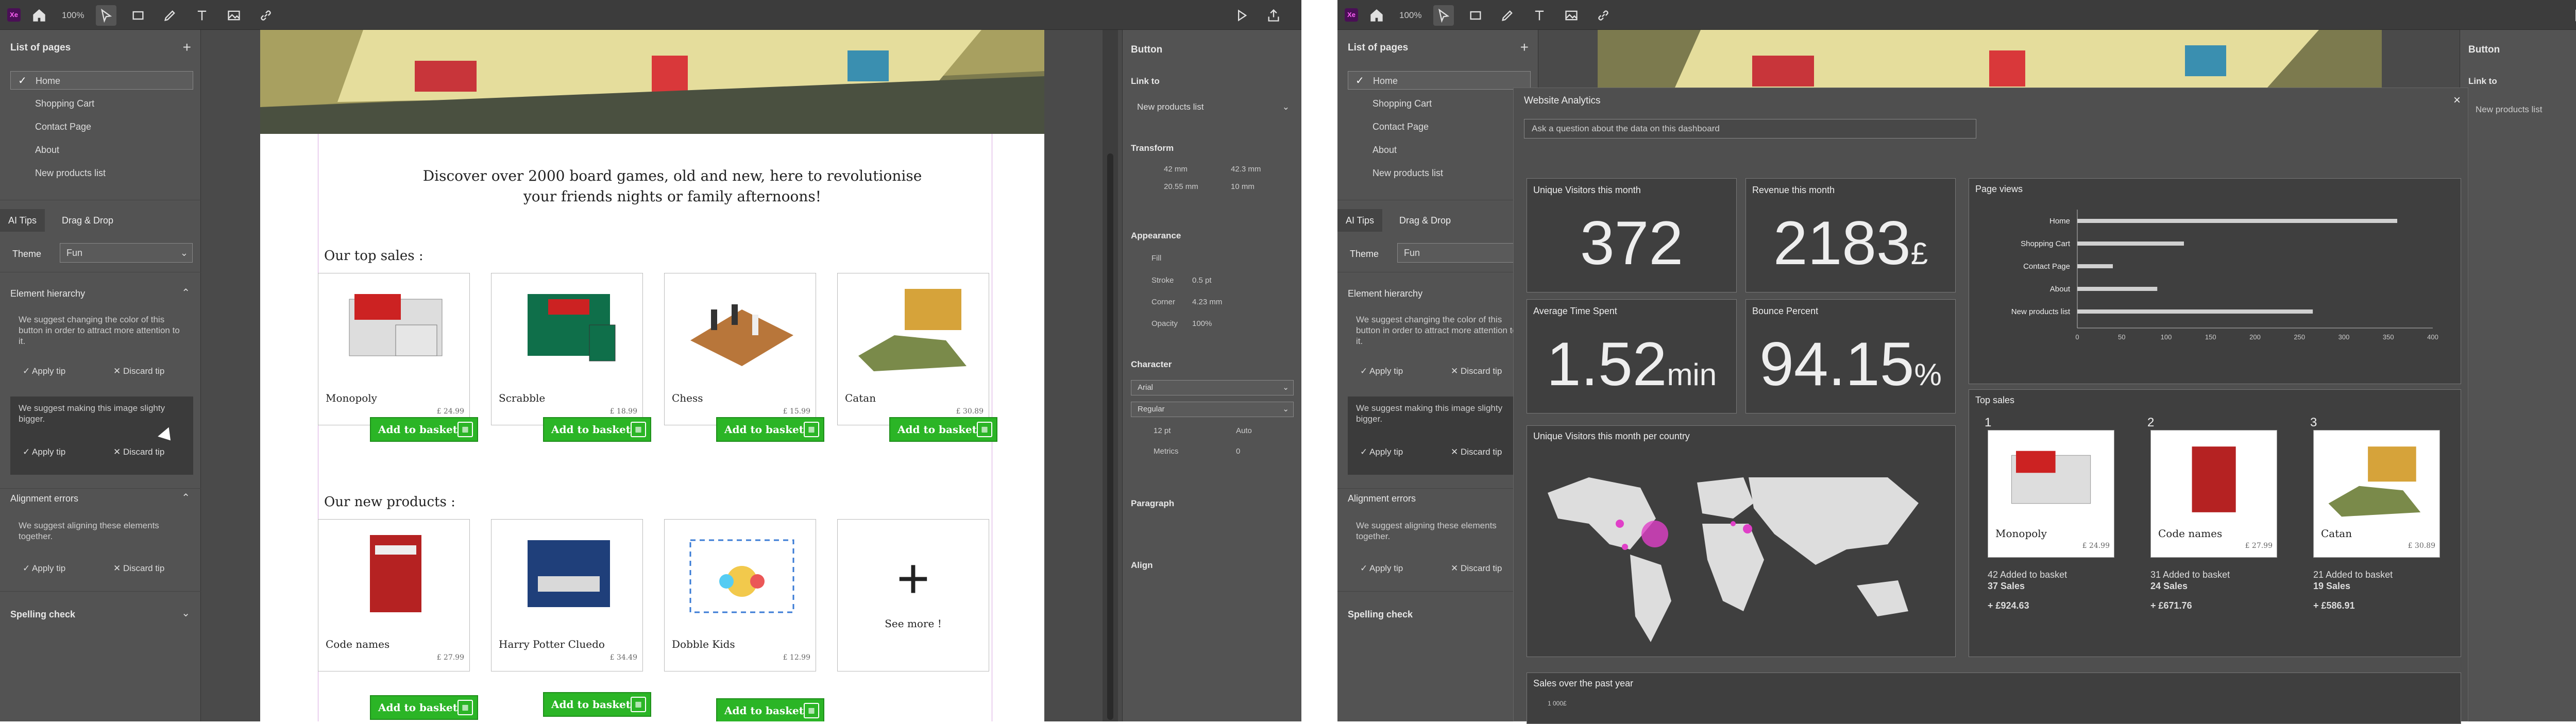 The height and width of the screenshot is (724, 2576). I want to click on close-icon: ×, so click(2457, 100).